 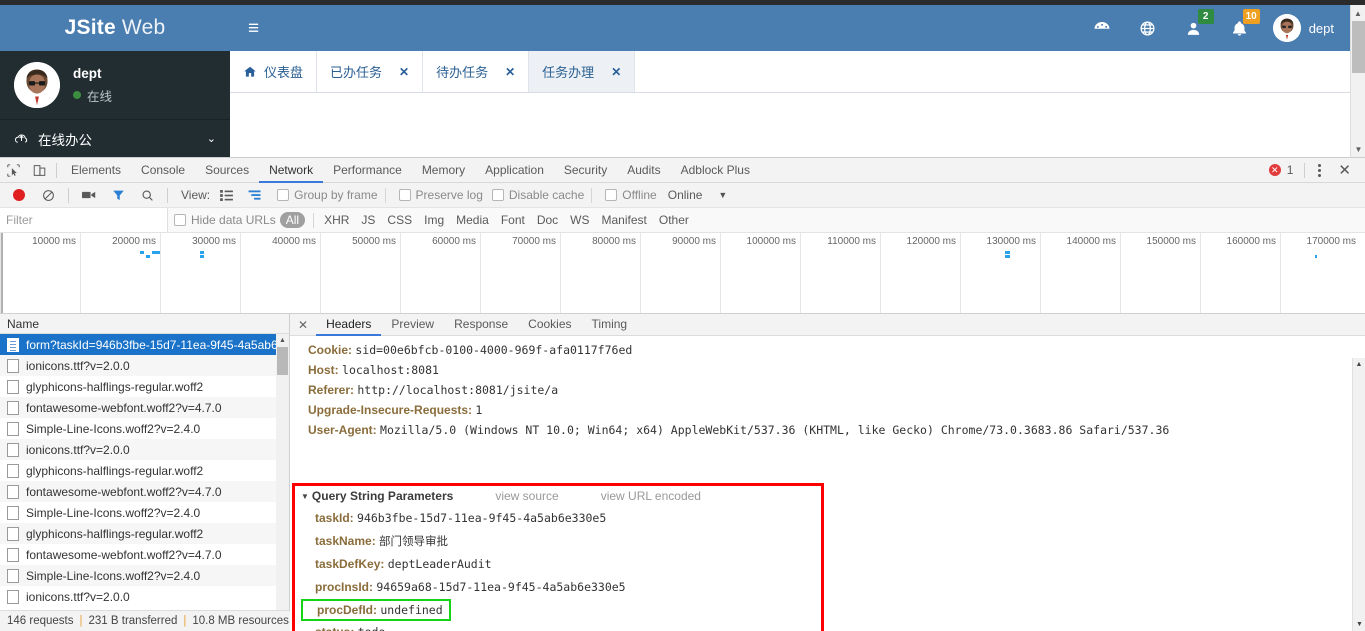 What do you see at coordinates (144, 324) in the screenshot?
I see `request-column-header: Name` at bounding box center [144, 324].